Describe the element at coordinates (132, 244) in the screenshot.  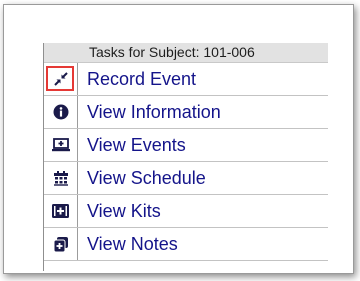
I see `menu-item-label: View Notes` at that location.